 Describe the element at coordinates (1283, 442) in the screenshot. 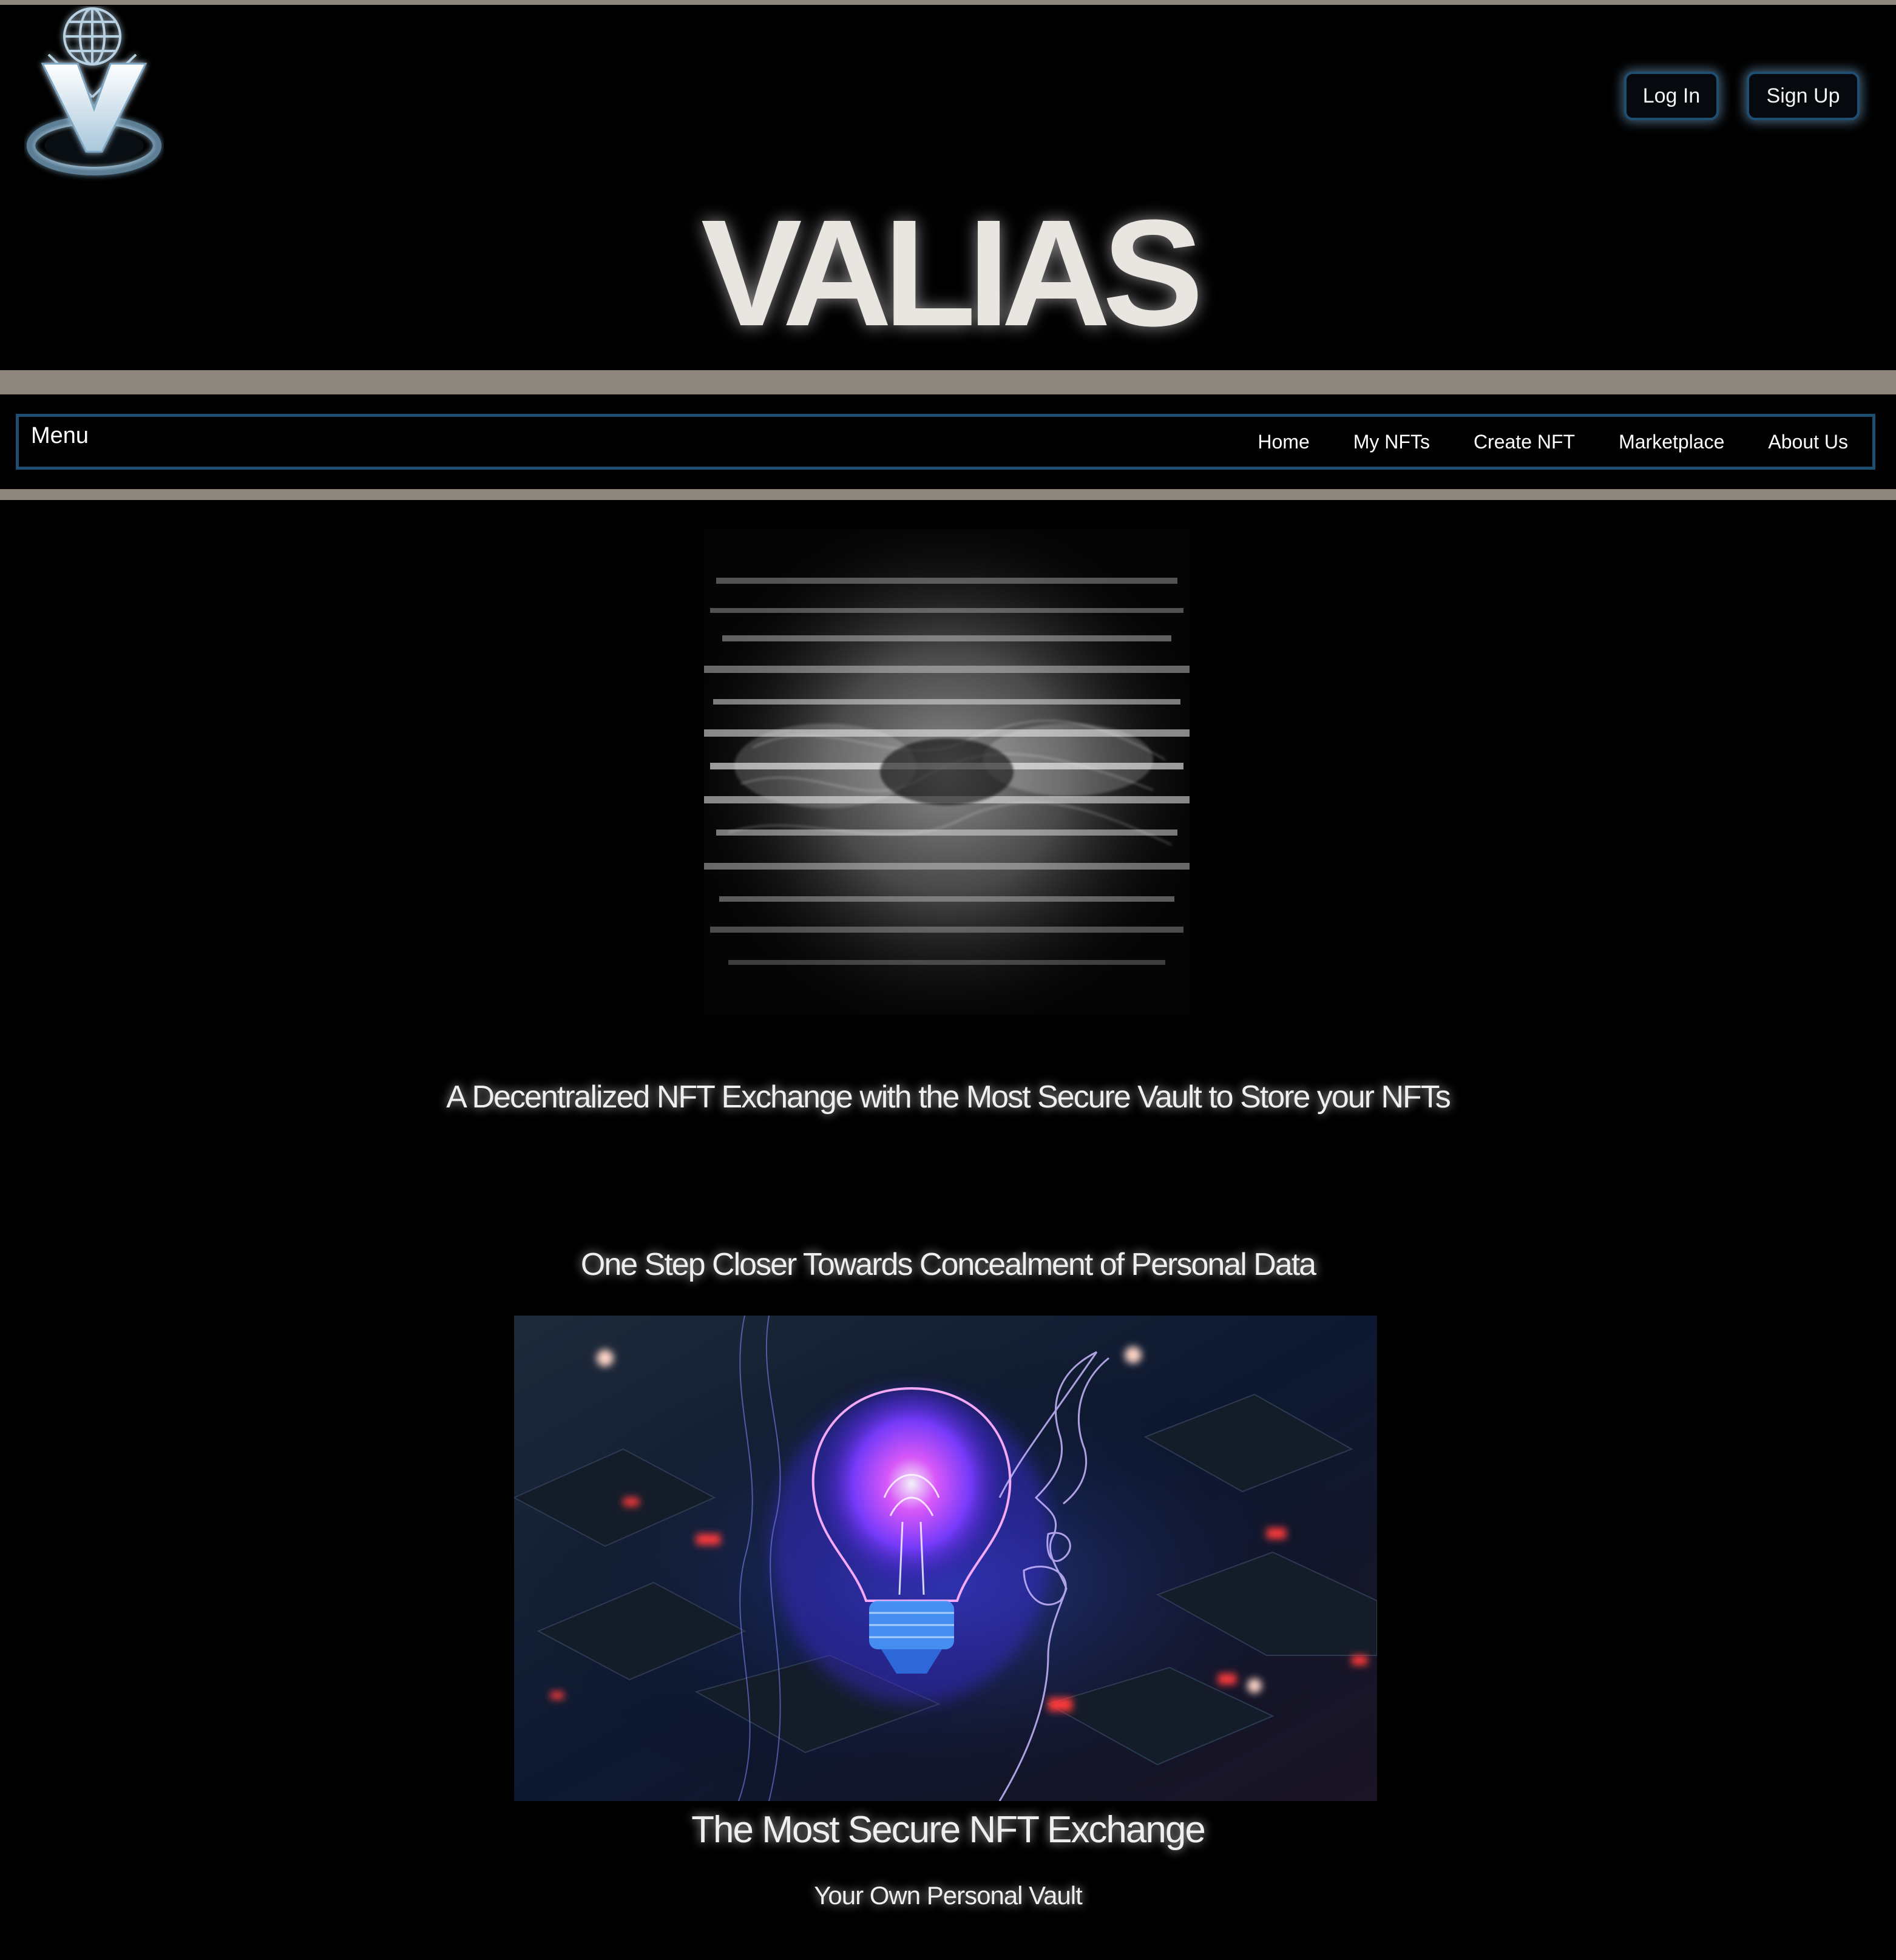

I see `nav-home: Home` at that location.